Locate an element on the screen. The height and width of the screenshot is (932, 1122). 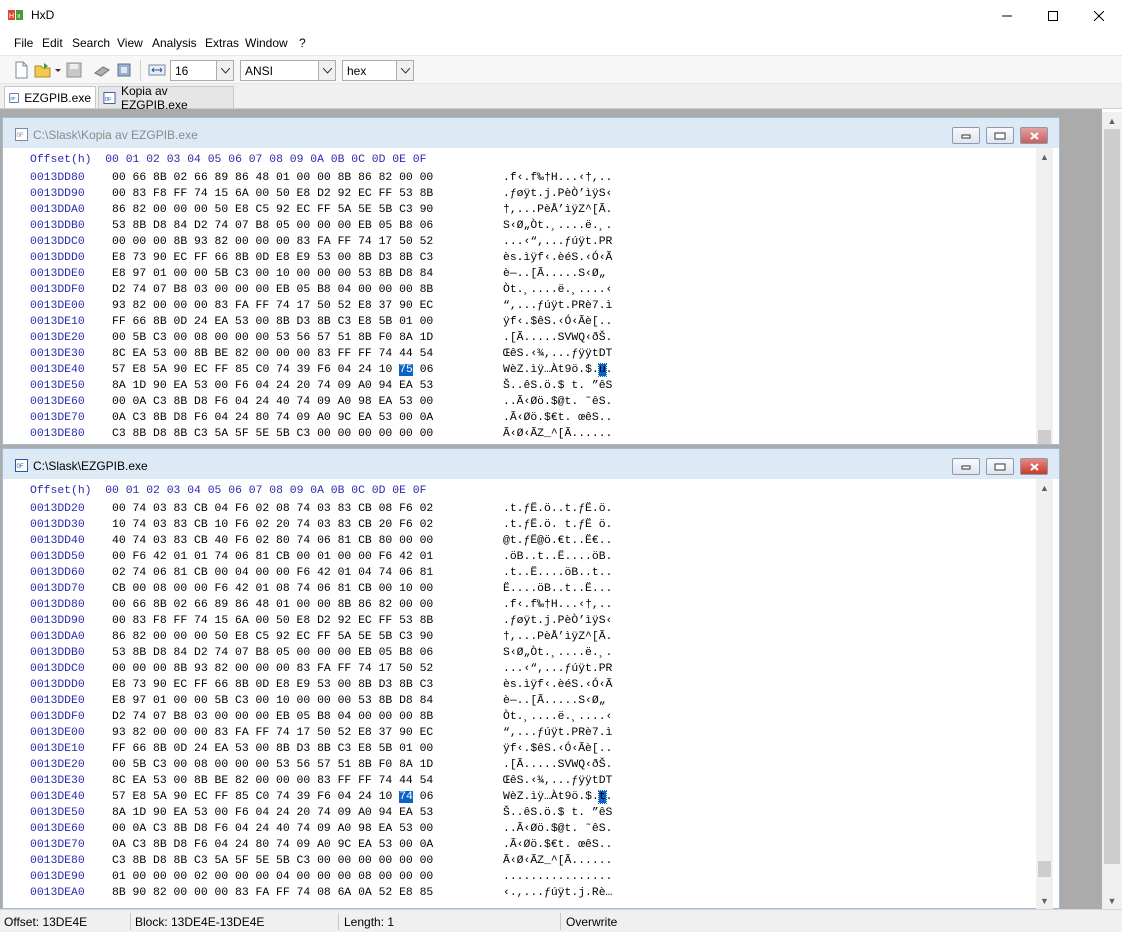
selected-byte: 75 is located at coordinates (406, 370).